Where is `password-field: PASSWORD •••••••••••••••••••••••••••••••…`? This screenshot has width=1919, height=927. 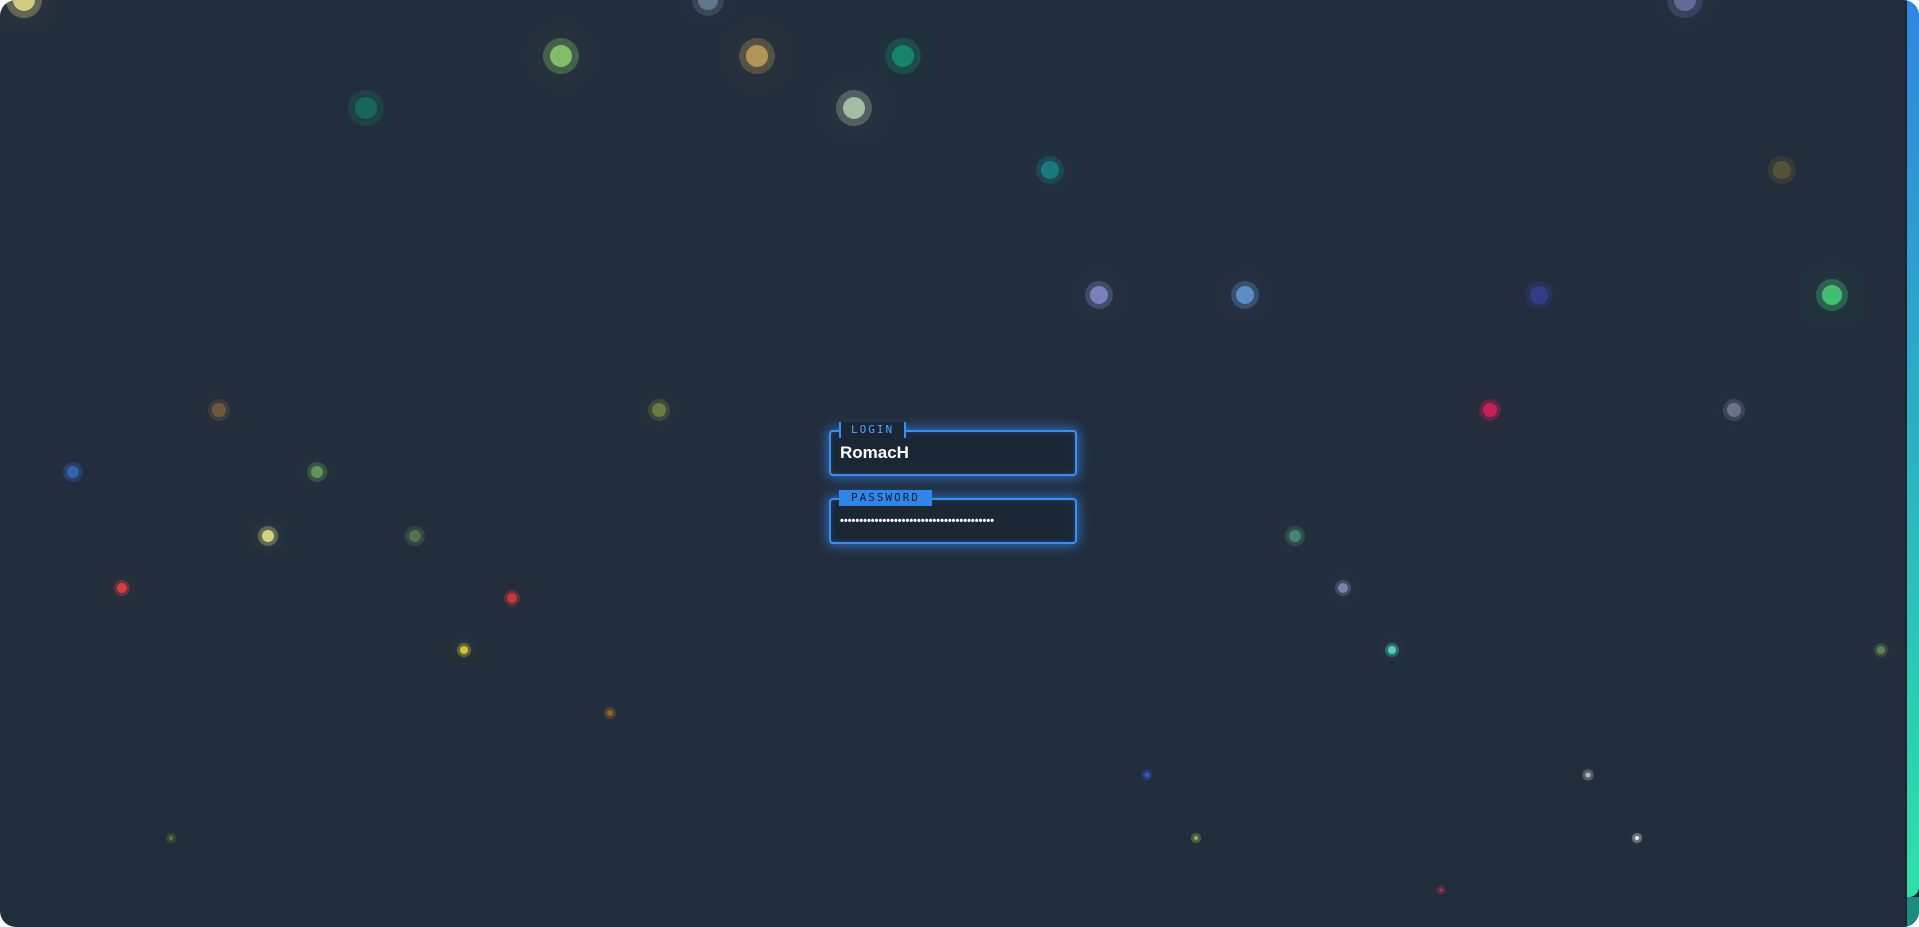
password-field: PASSWORD •••••••••••••••••••••••••••••••… is located at coordinates (953, 517).